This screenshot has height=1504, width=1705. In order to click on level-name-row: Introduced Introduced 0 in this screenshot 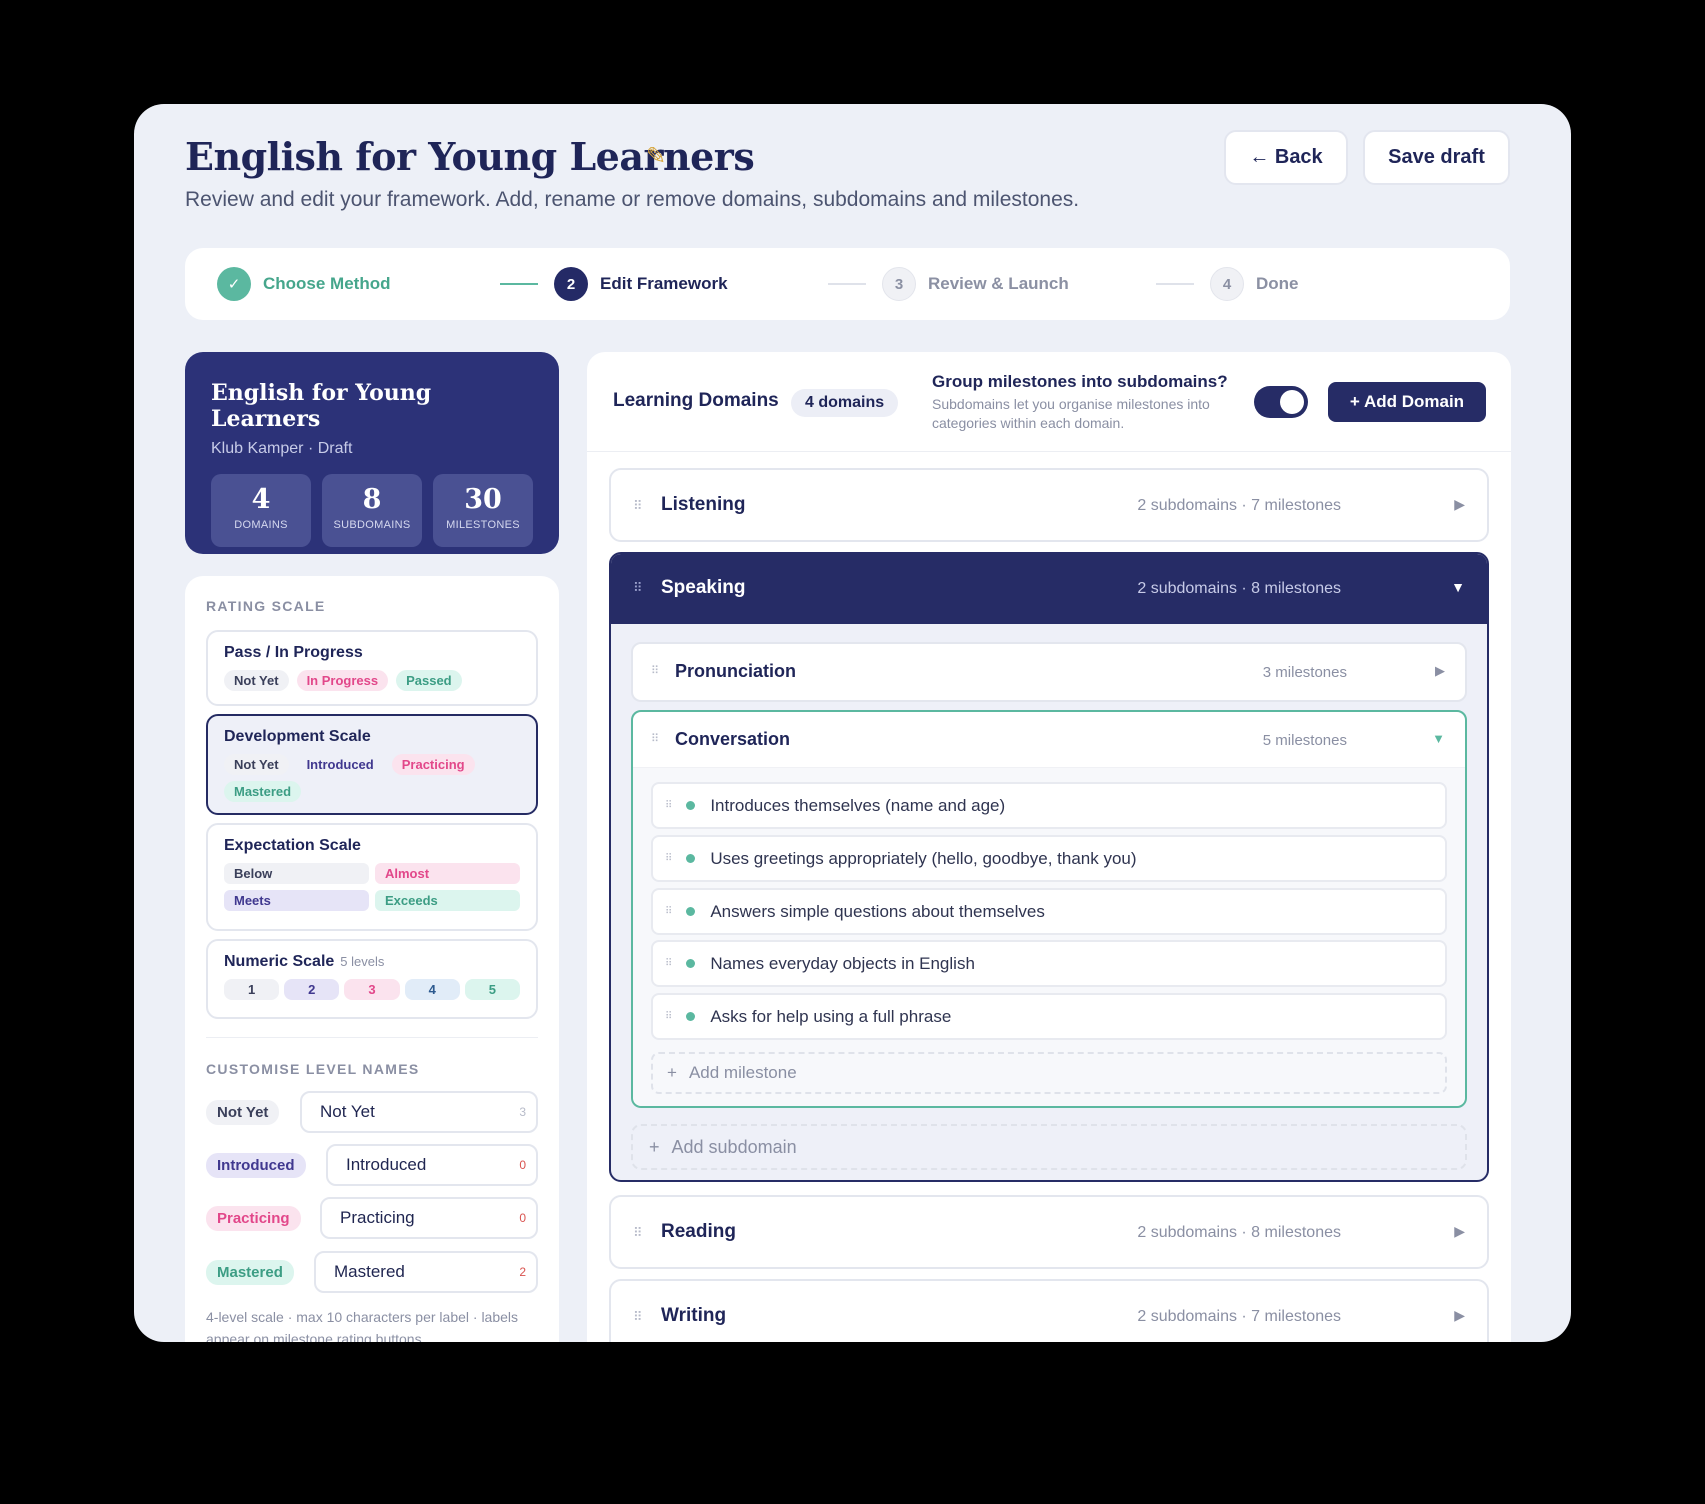, I will do `click(372, 1165)`.